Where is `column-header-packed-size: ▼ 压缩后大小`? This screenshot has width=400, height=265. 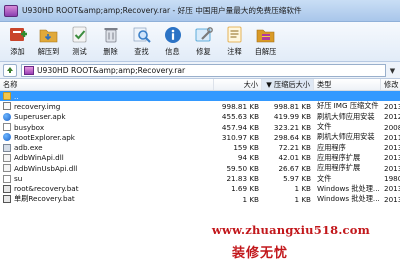 column-header-packed-size: ▼ 压缩后大小 is located at coordinates (288, 84).